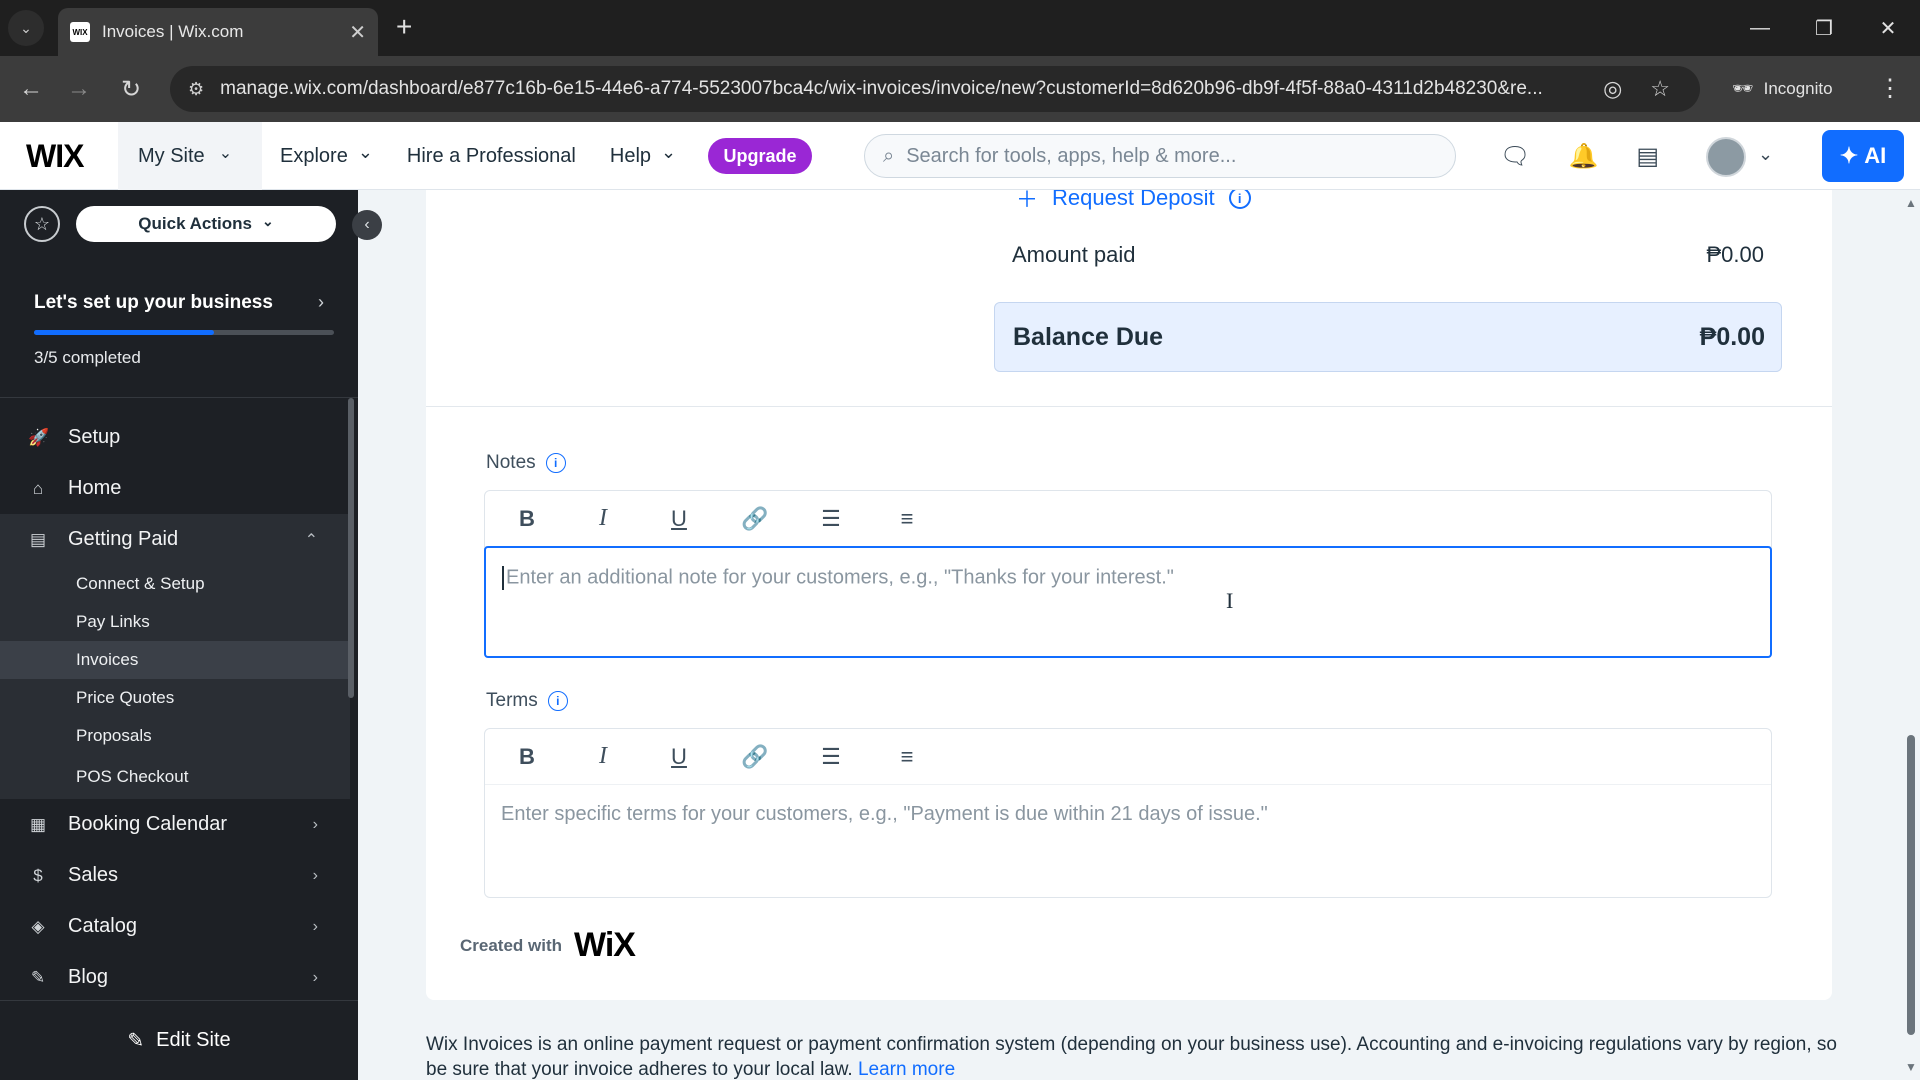  I want to click on close-window-icon: ✕, so click(1888, 28).